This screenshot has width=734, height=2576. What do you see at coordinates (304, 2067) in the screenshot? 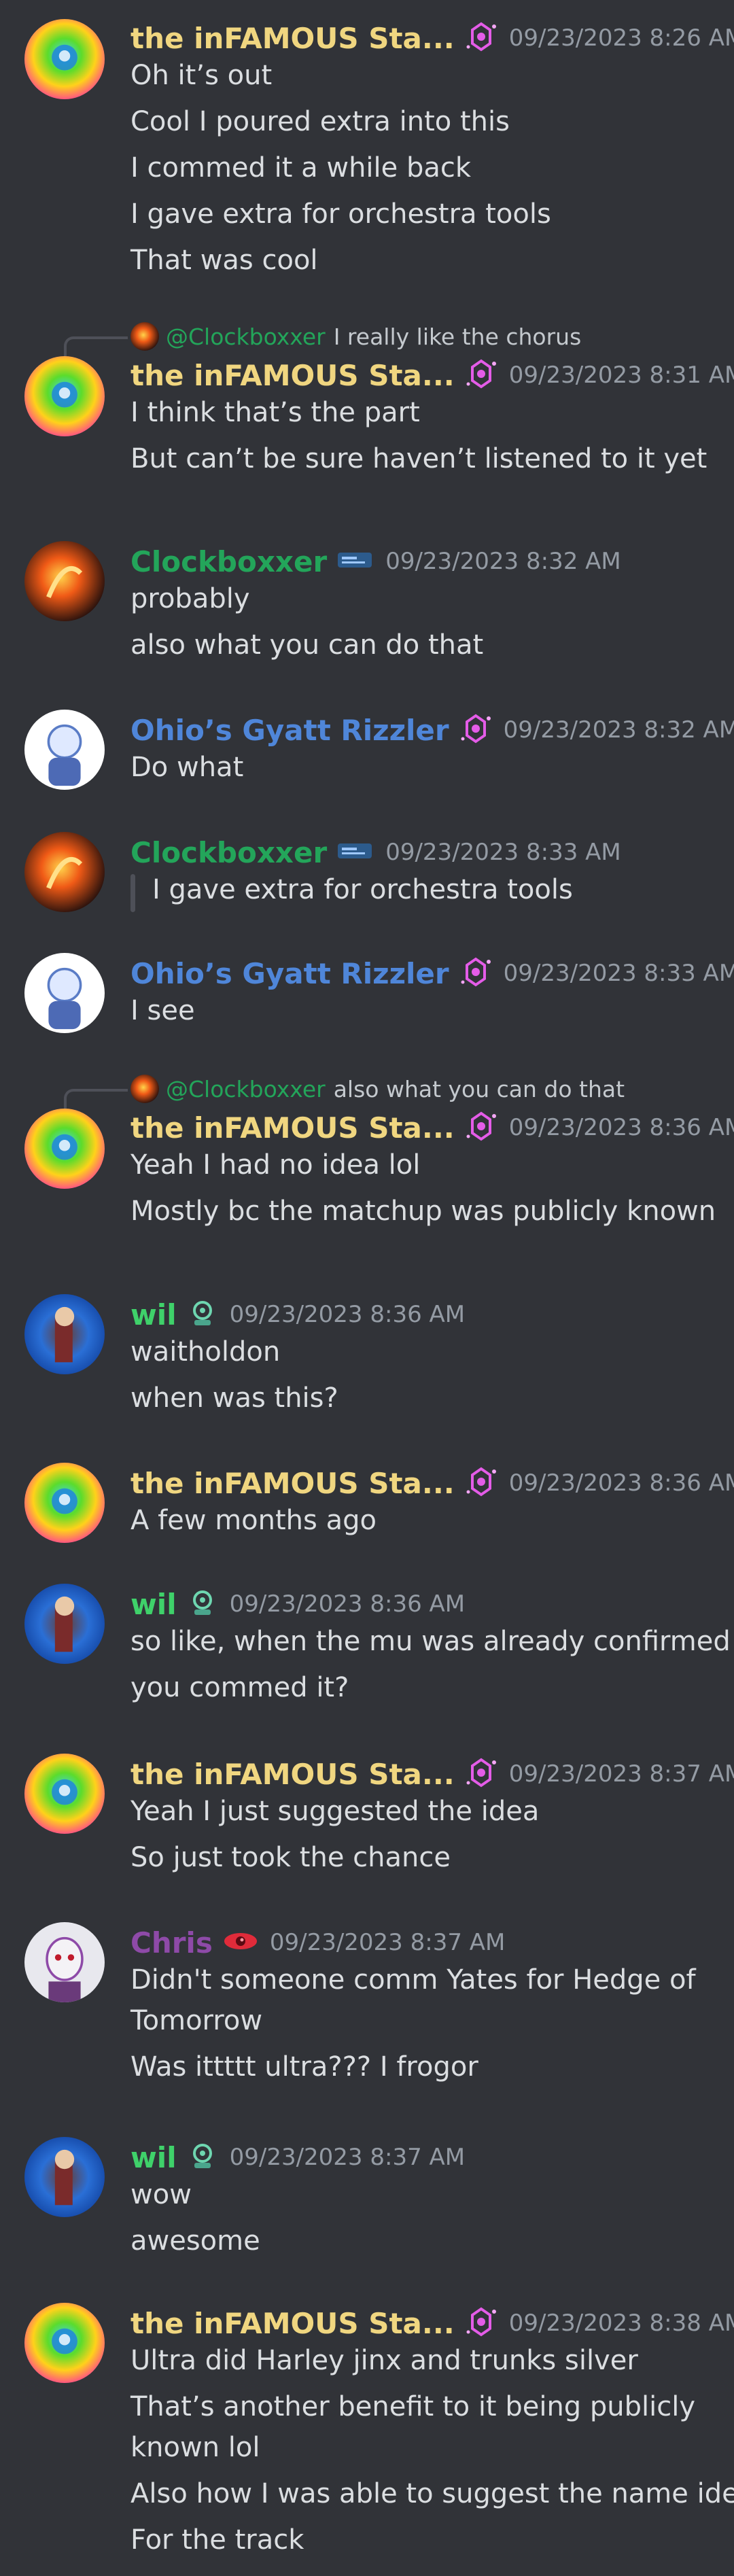
I see `message-text: Was ittttt ultra??? I frogor` at bounding box center [304, 2067].